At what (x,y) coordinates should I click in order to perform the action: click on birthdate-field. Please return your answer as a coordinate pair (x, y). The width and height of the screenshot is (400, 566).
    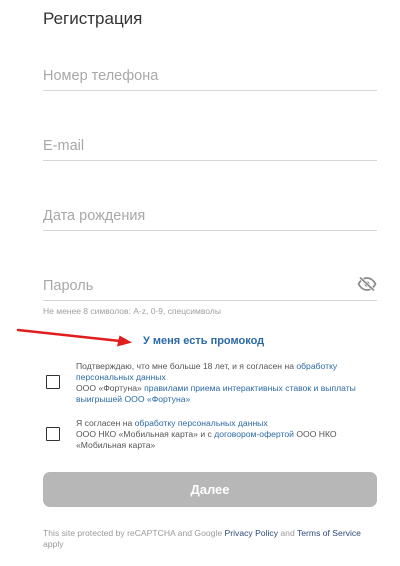
    Looking at the image, I should click on (210, 217).